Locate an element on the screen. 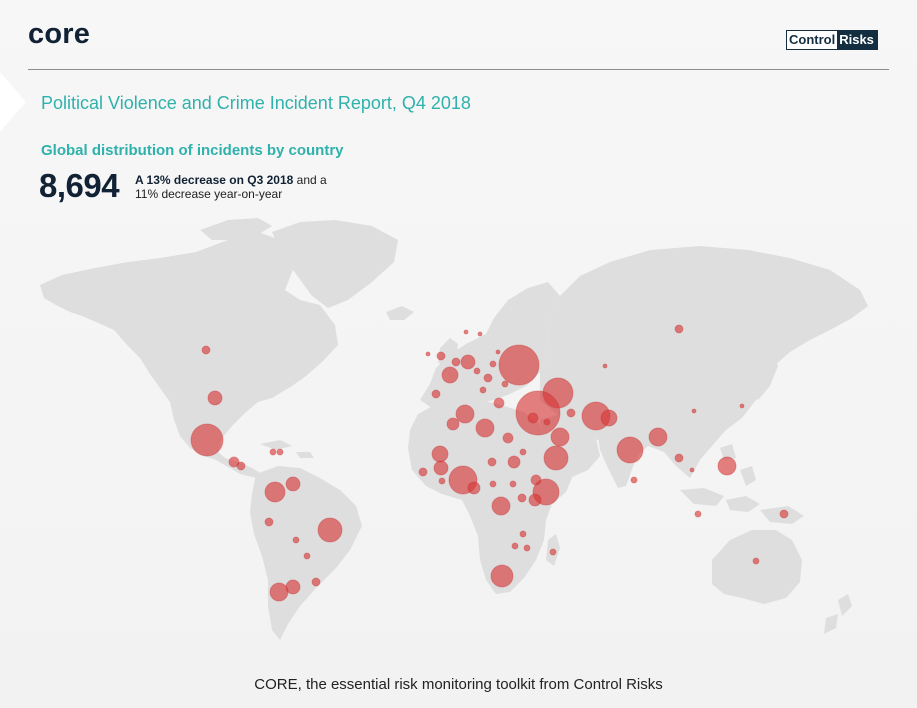  land-caribbean is located at coordinates (287, 449).